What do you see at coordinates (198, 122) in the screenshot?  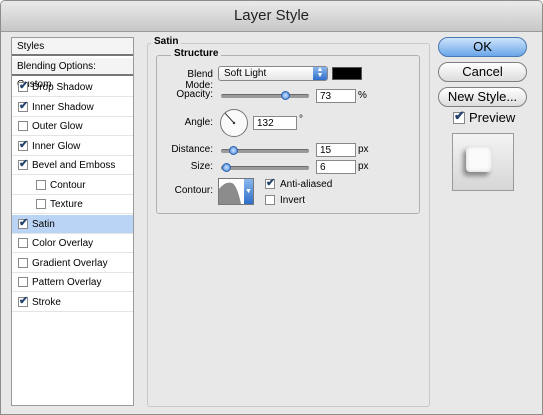 I see `angle-label: Angle:` at bounding box center [198, 122].